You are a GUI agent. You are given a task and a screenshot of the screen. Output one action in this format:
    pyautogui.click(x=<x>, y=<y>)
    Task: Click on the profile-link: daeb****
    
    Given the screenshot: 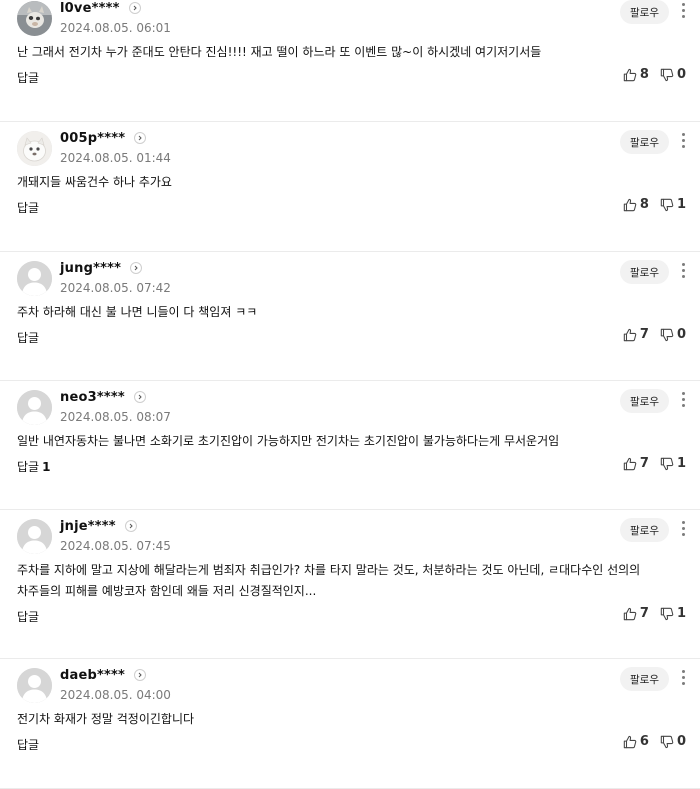 What is the action you would take?
    pyautogui.click(x=103, y=675)
    